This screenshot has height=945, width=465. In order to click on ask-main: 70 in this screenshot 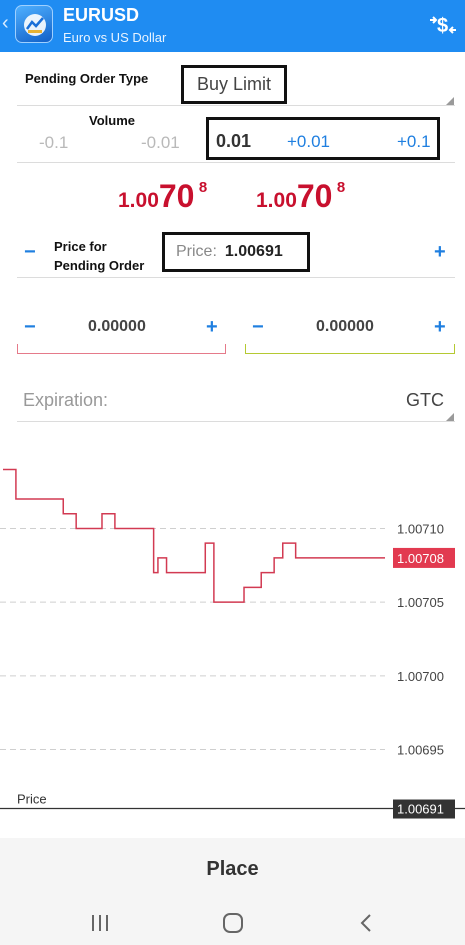, I will do `click(314, 196)`.